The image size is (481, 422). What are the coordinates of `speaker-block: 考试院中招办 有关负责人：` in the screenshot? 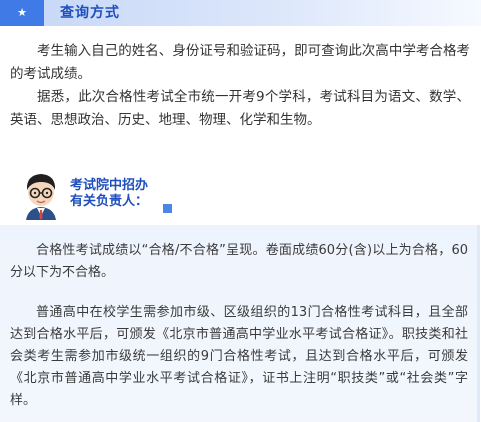 It's located at (120, 195).